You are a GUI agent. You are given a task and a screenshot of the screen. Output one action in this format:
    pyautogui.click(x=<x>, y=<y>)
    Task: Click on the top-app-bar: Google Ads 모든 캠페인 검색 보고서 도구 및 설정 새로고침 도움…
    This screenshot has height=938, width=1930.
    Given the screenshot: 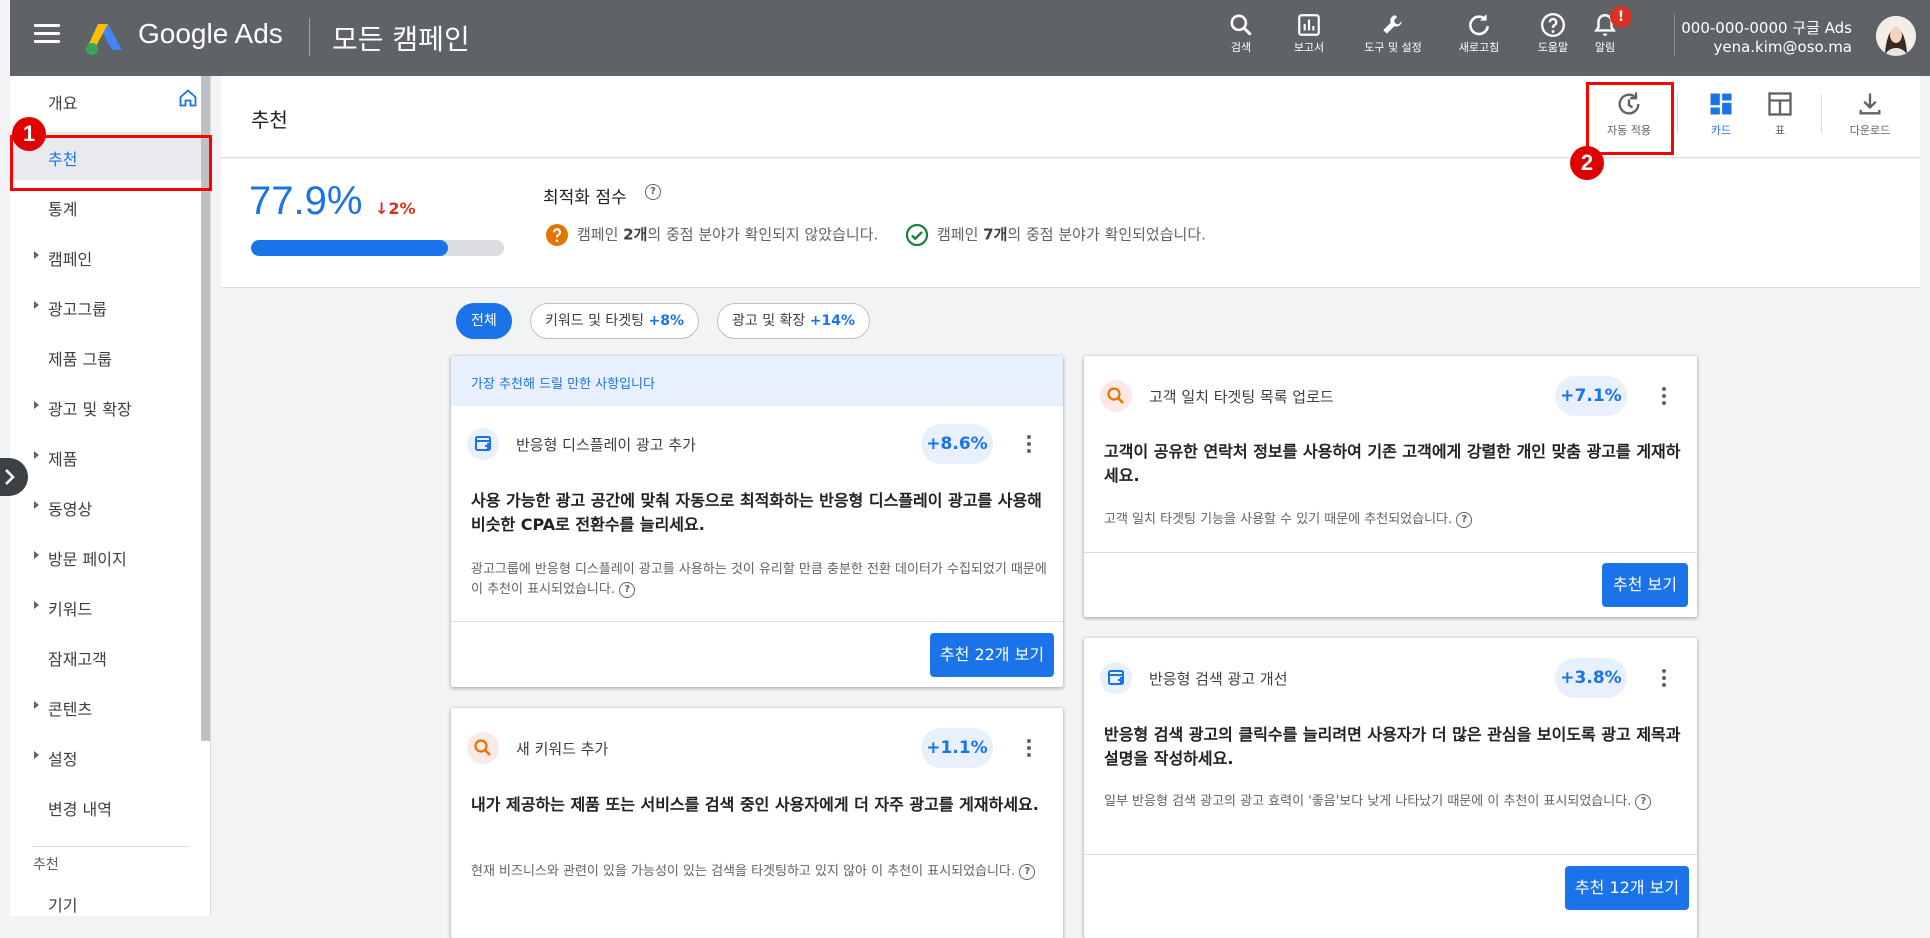 What is the action you would take?
    pyautogui.click(x=970, y=38)
    